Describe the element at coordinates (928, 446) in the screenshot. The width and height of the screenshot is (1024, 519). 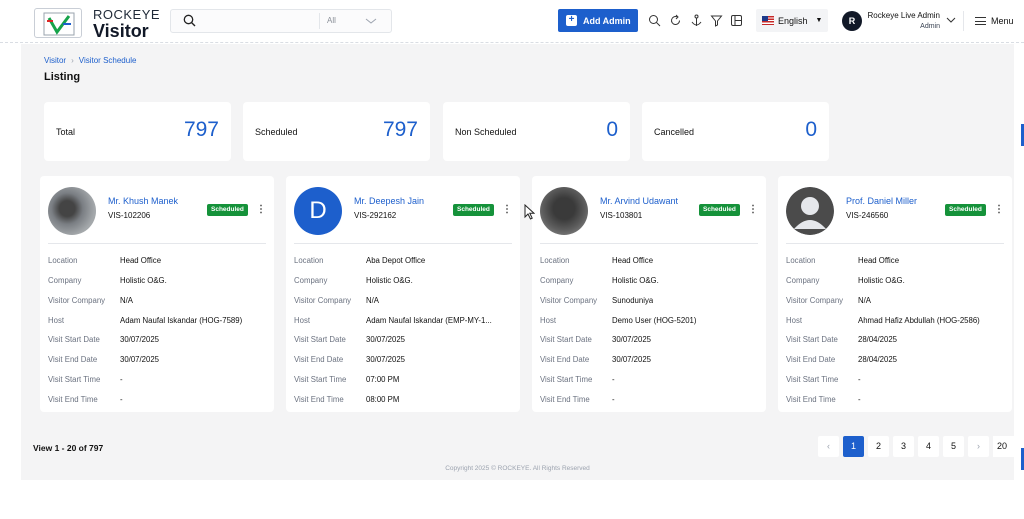
I see `page-button: 4` at that location.